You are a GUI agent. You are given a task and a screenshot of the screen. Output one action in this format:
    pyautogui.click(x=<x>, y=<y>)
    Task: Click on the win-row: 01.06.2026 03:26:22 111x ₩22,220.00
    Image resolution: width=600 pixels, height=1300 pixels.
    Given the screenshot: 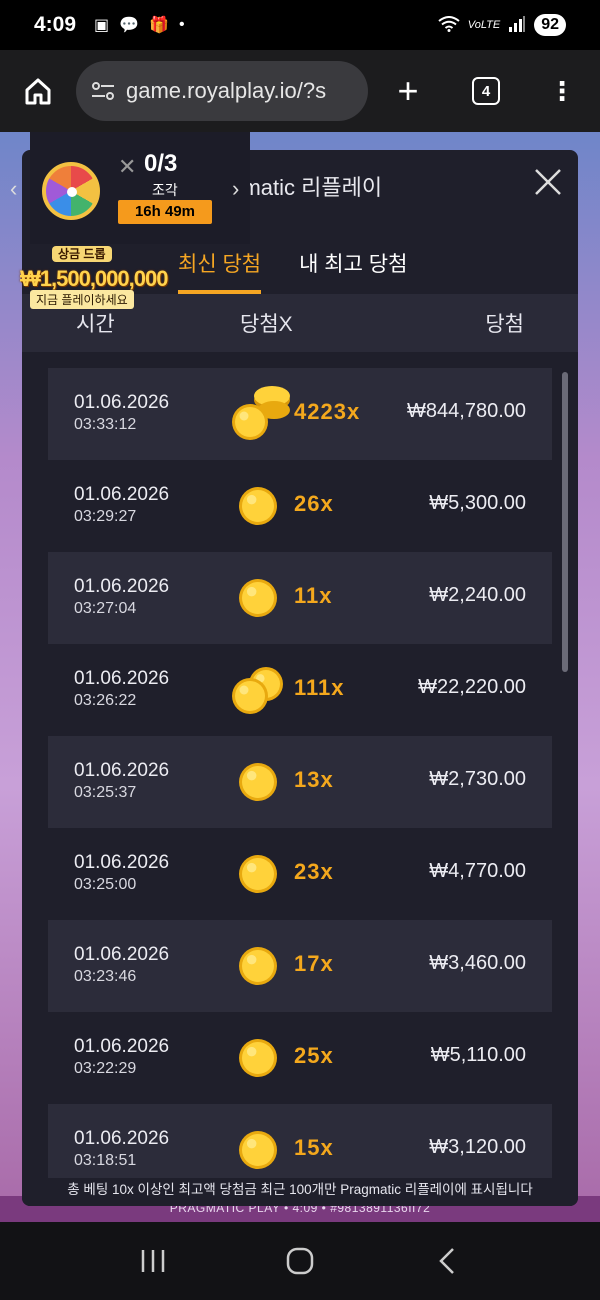 What is the action you would take?
    pyautogui.click(x=300, y=690)
    